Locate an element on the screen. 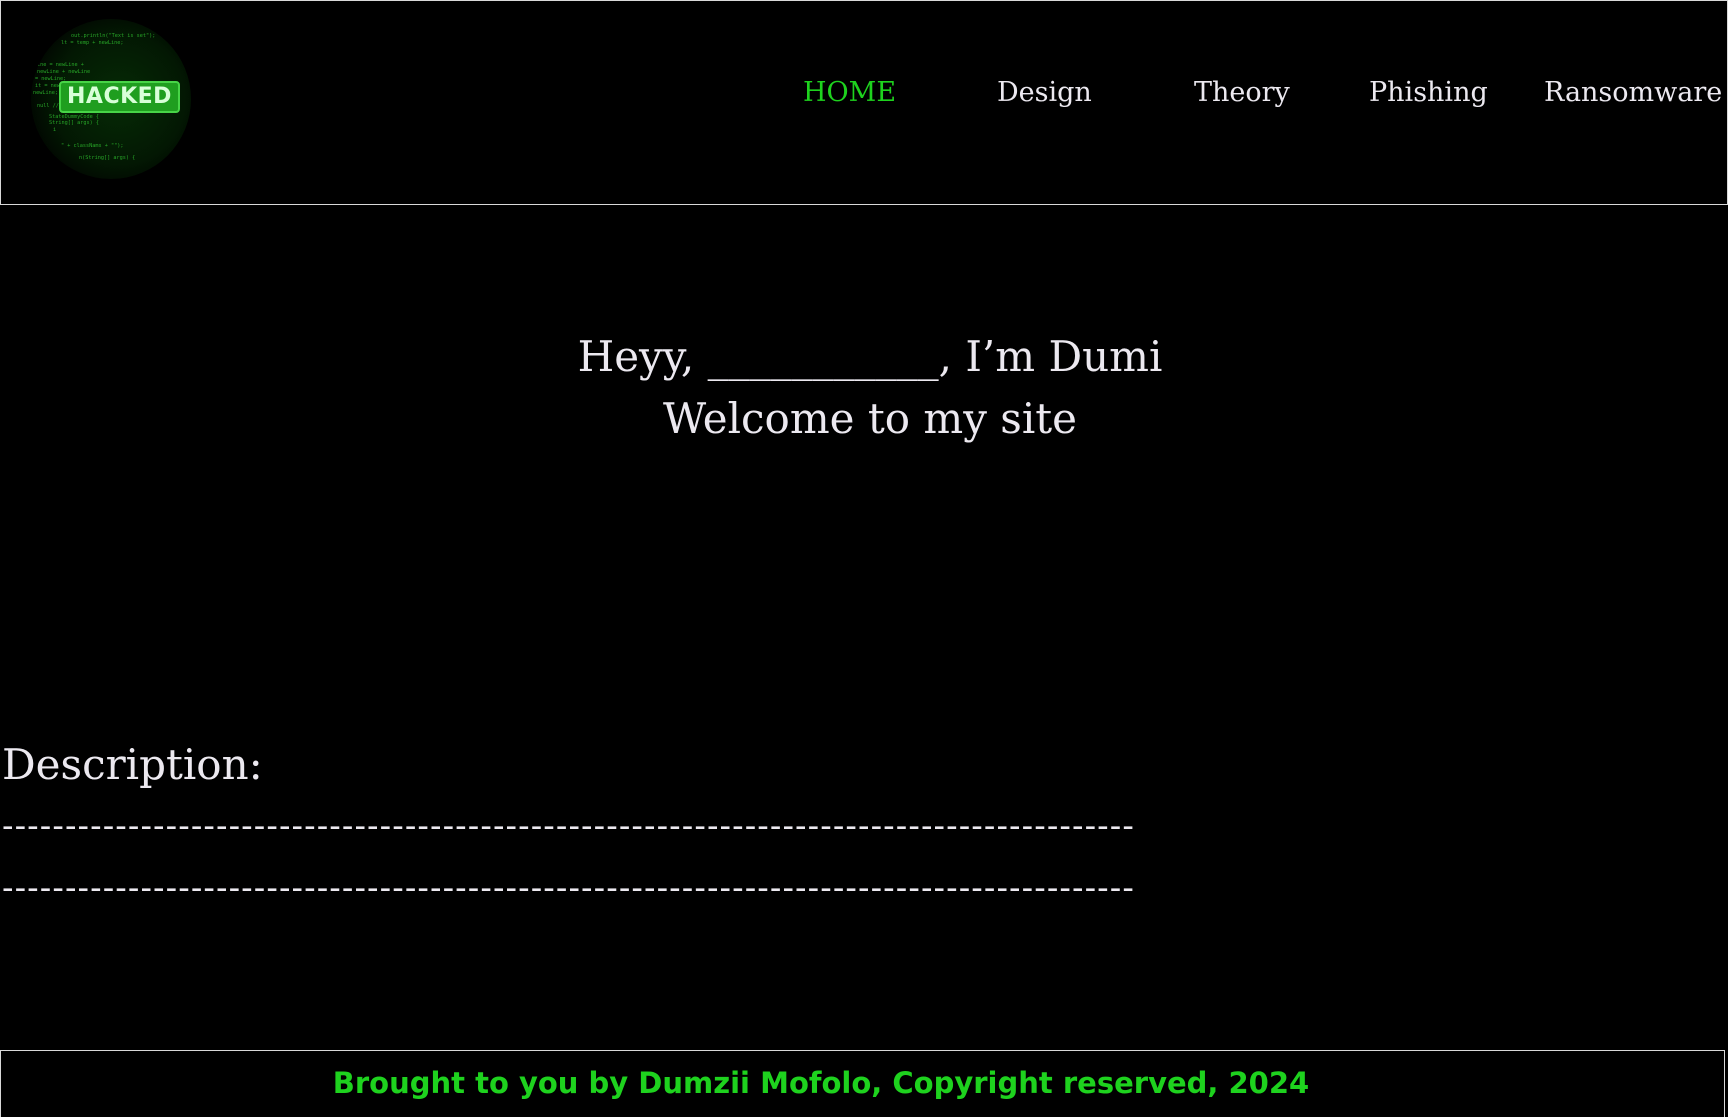 This screenshot has width=1728, height=1117. nav-item-design: Design is located at coordinates (1044, 93).